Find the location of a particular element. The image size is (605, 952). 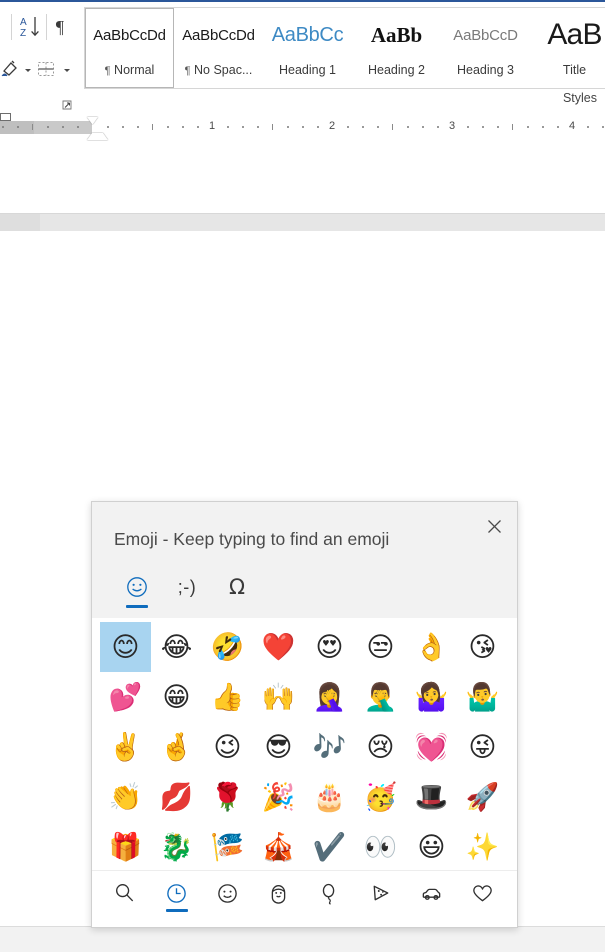

style-name-text: Heading 2 is located at coordinates (396, 70).